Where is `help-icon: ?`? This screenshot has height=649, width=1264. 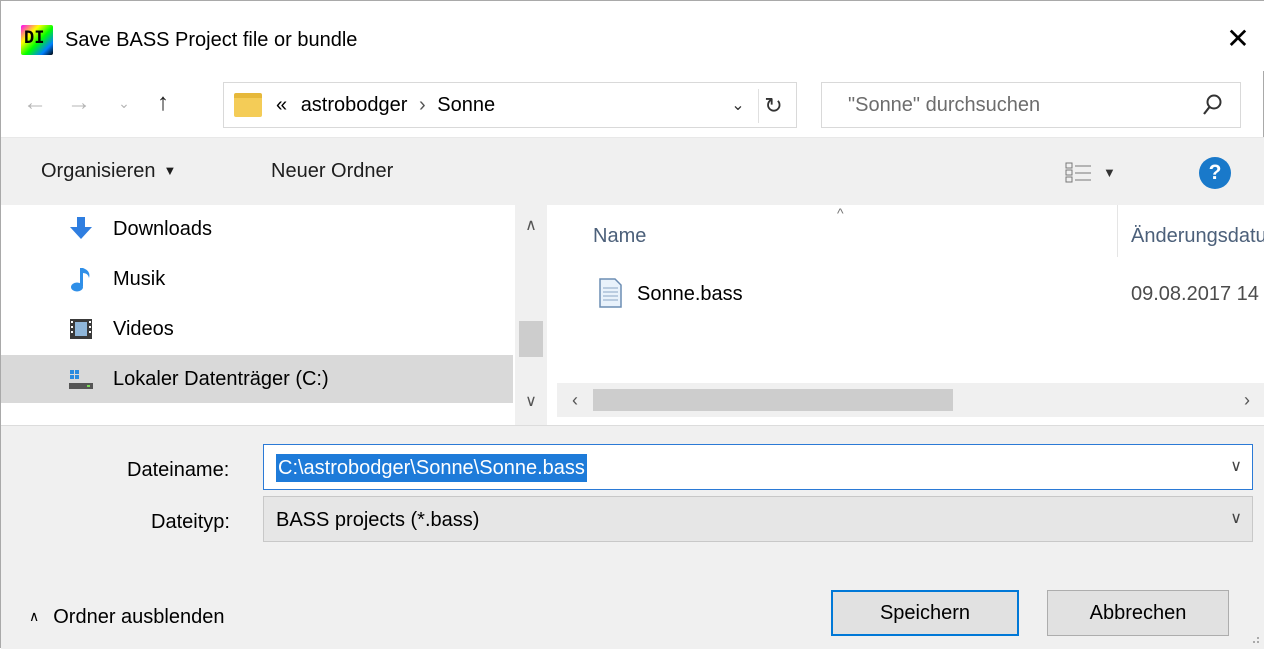 help-icon: ? is located at coordinates (1215, 173).